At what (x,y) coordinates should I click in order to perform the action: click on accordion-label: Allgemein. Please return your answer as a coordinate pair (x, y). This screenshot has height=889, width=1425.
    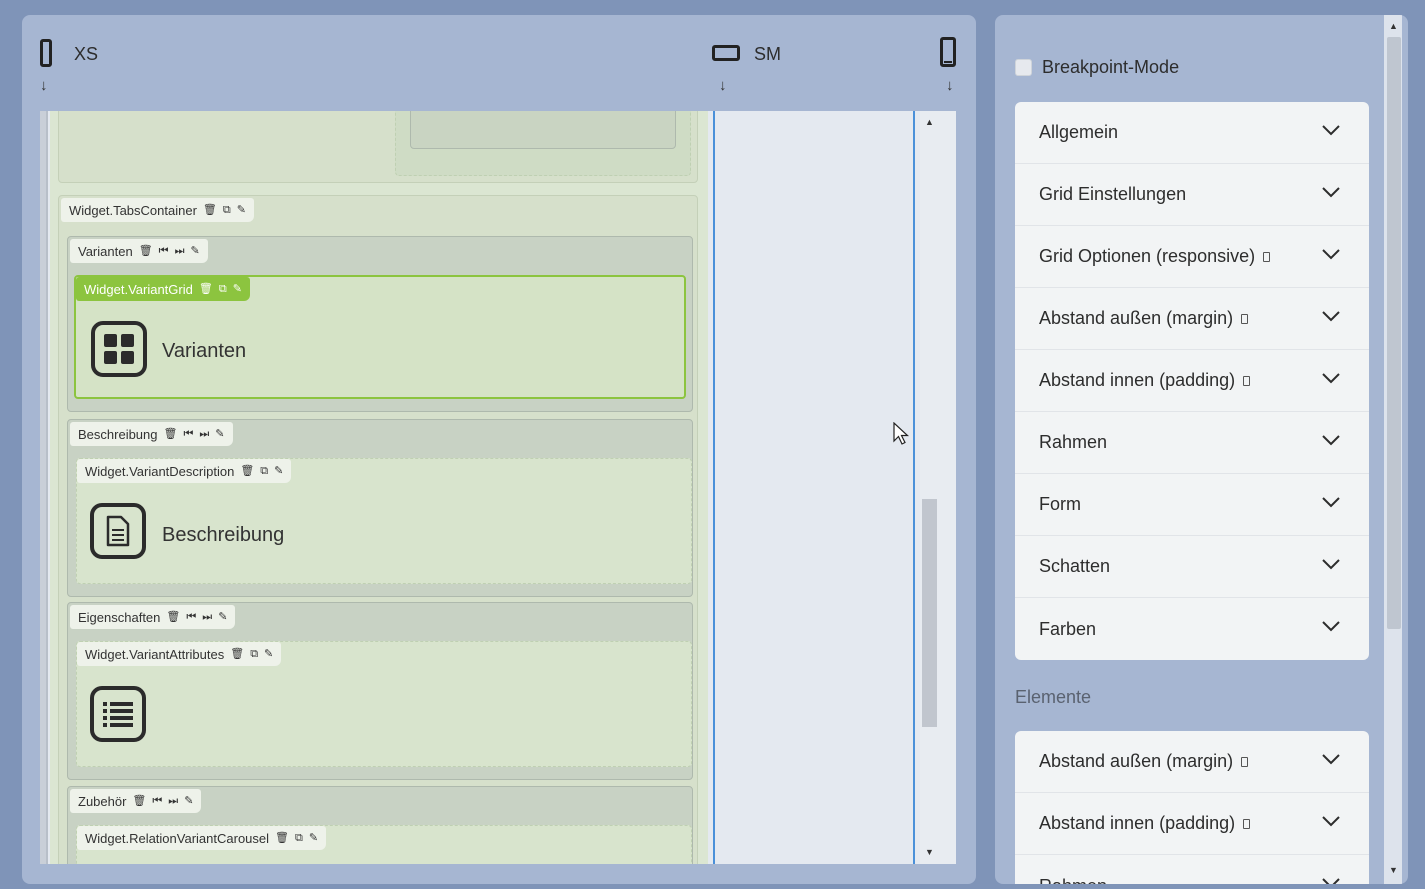
    Looking at the image, I should click on (1079, 132).